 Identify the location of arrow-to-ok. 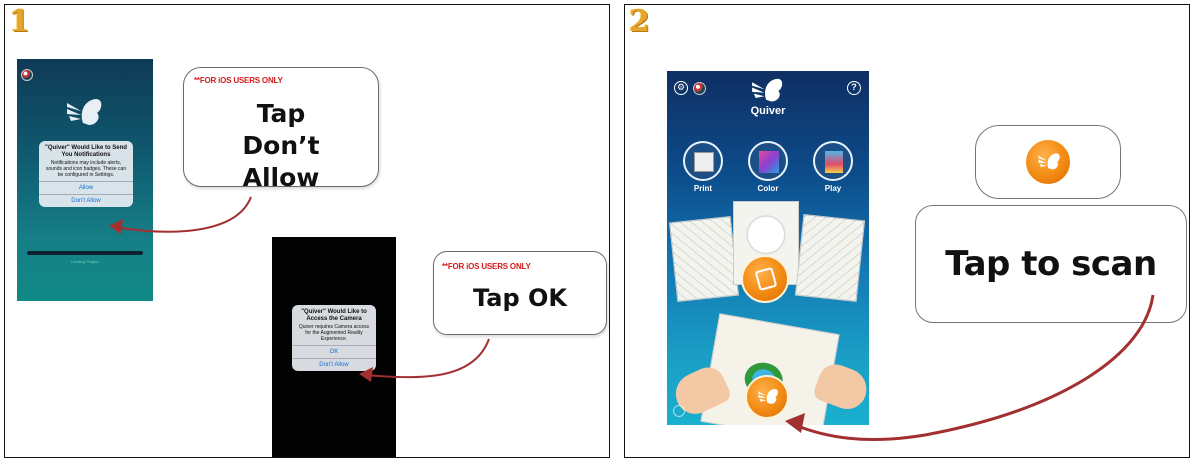
(428, 358).